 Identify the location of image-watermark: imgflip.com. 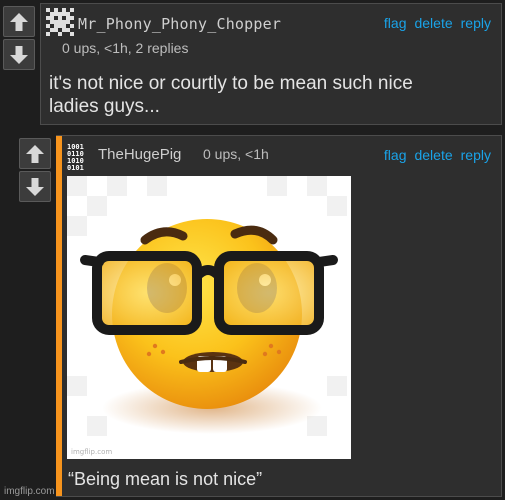
(91, 452).